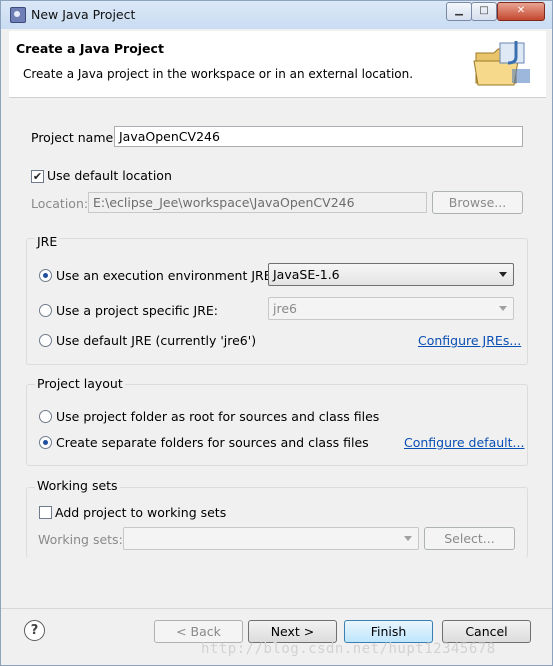 The height and width of the screenshot is (666, 553). Describe the element at coordinates (285, 308) in the screenshot. I see `project-specific-jre-select-value: jre6` at that location.